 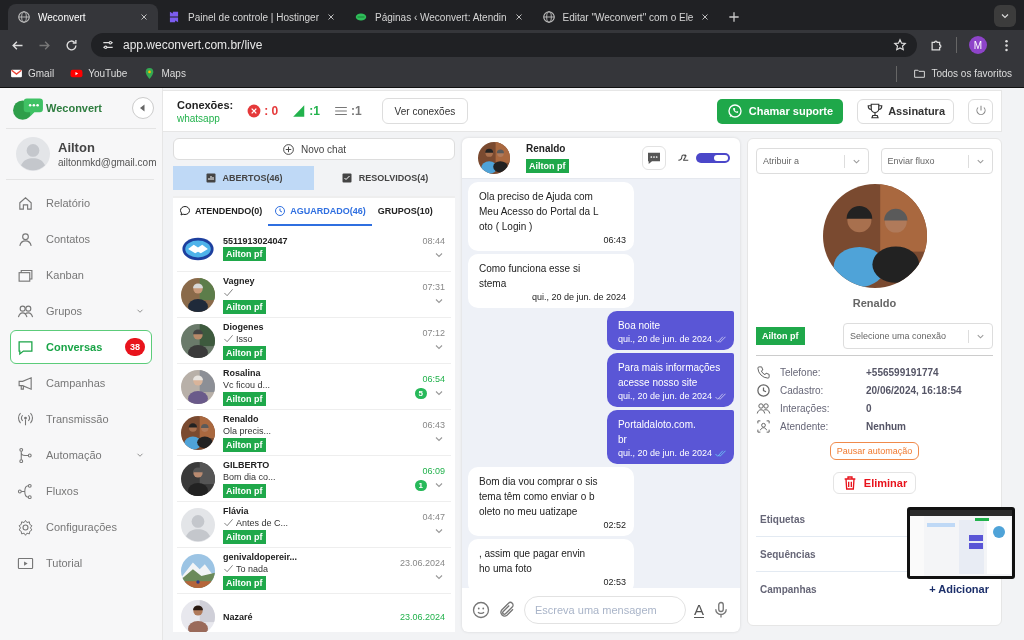 What do you see at coordinates (143, 108) in the screenshot?
I see `collapse-button` at bounding box center [143, 108].